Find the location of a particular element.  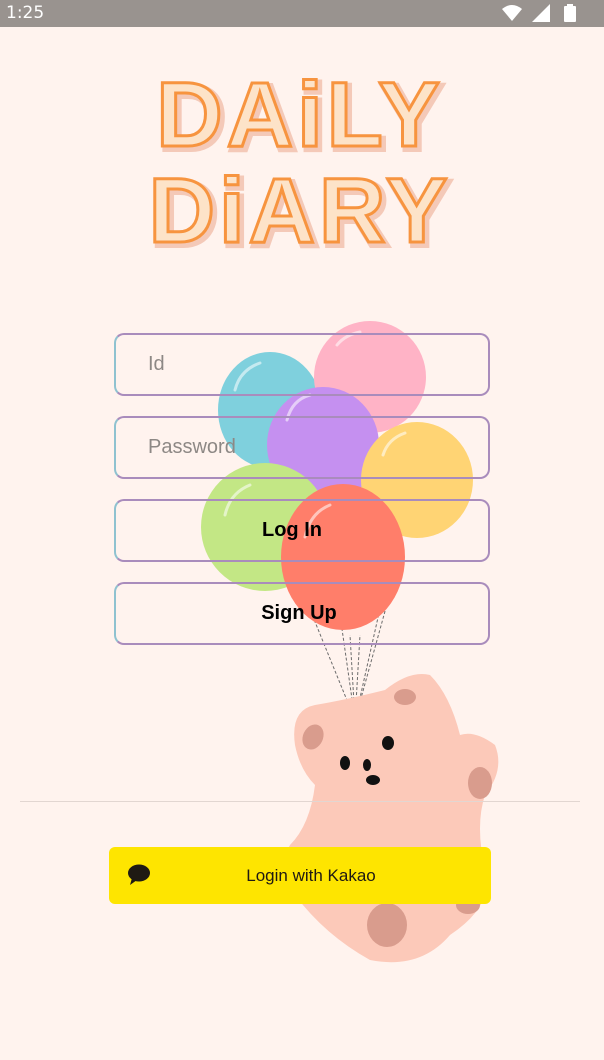

signup-button-label: Sign Up is located at coordinates (299, 613).